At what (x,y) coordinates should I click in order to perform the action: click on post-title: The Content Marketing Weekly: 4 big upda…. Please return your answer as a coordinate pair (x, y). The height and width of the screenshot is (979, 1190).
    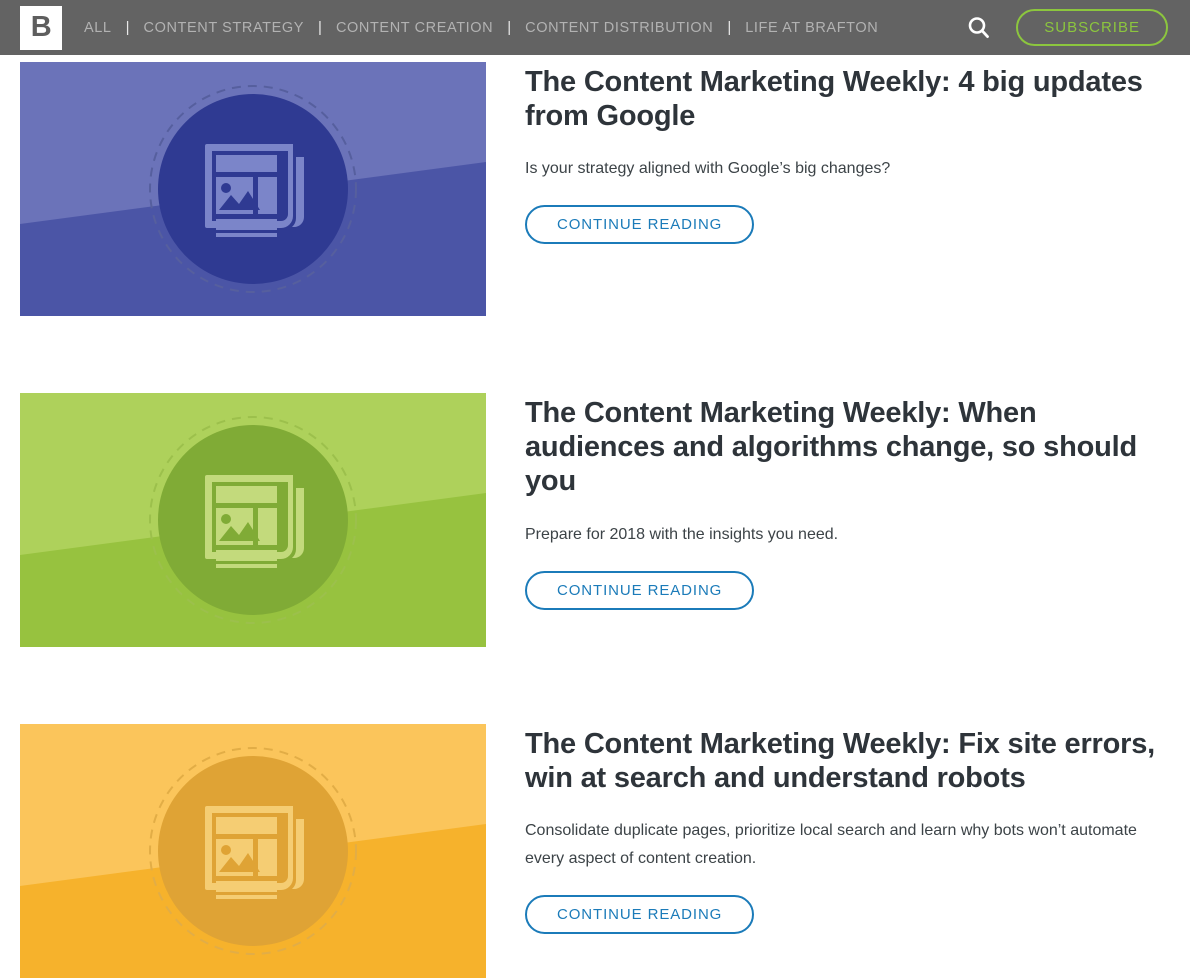
    Looking at the image, I should click on (850, 99).